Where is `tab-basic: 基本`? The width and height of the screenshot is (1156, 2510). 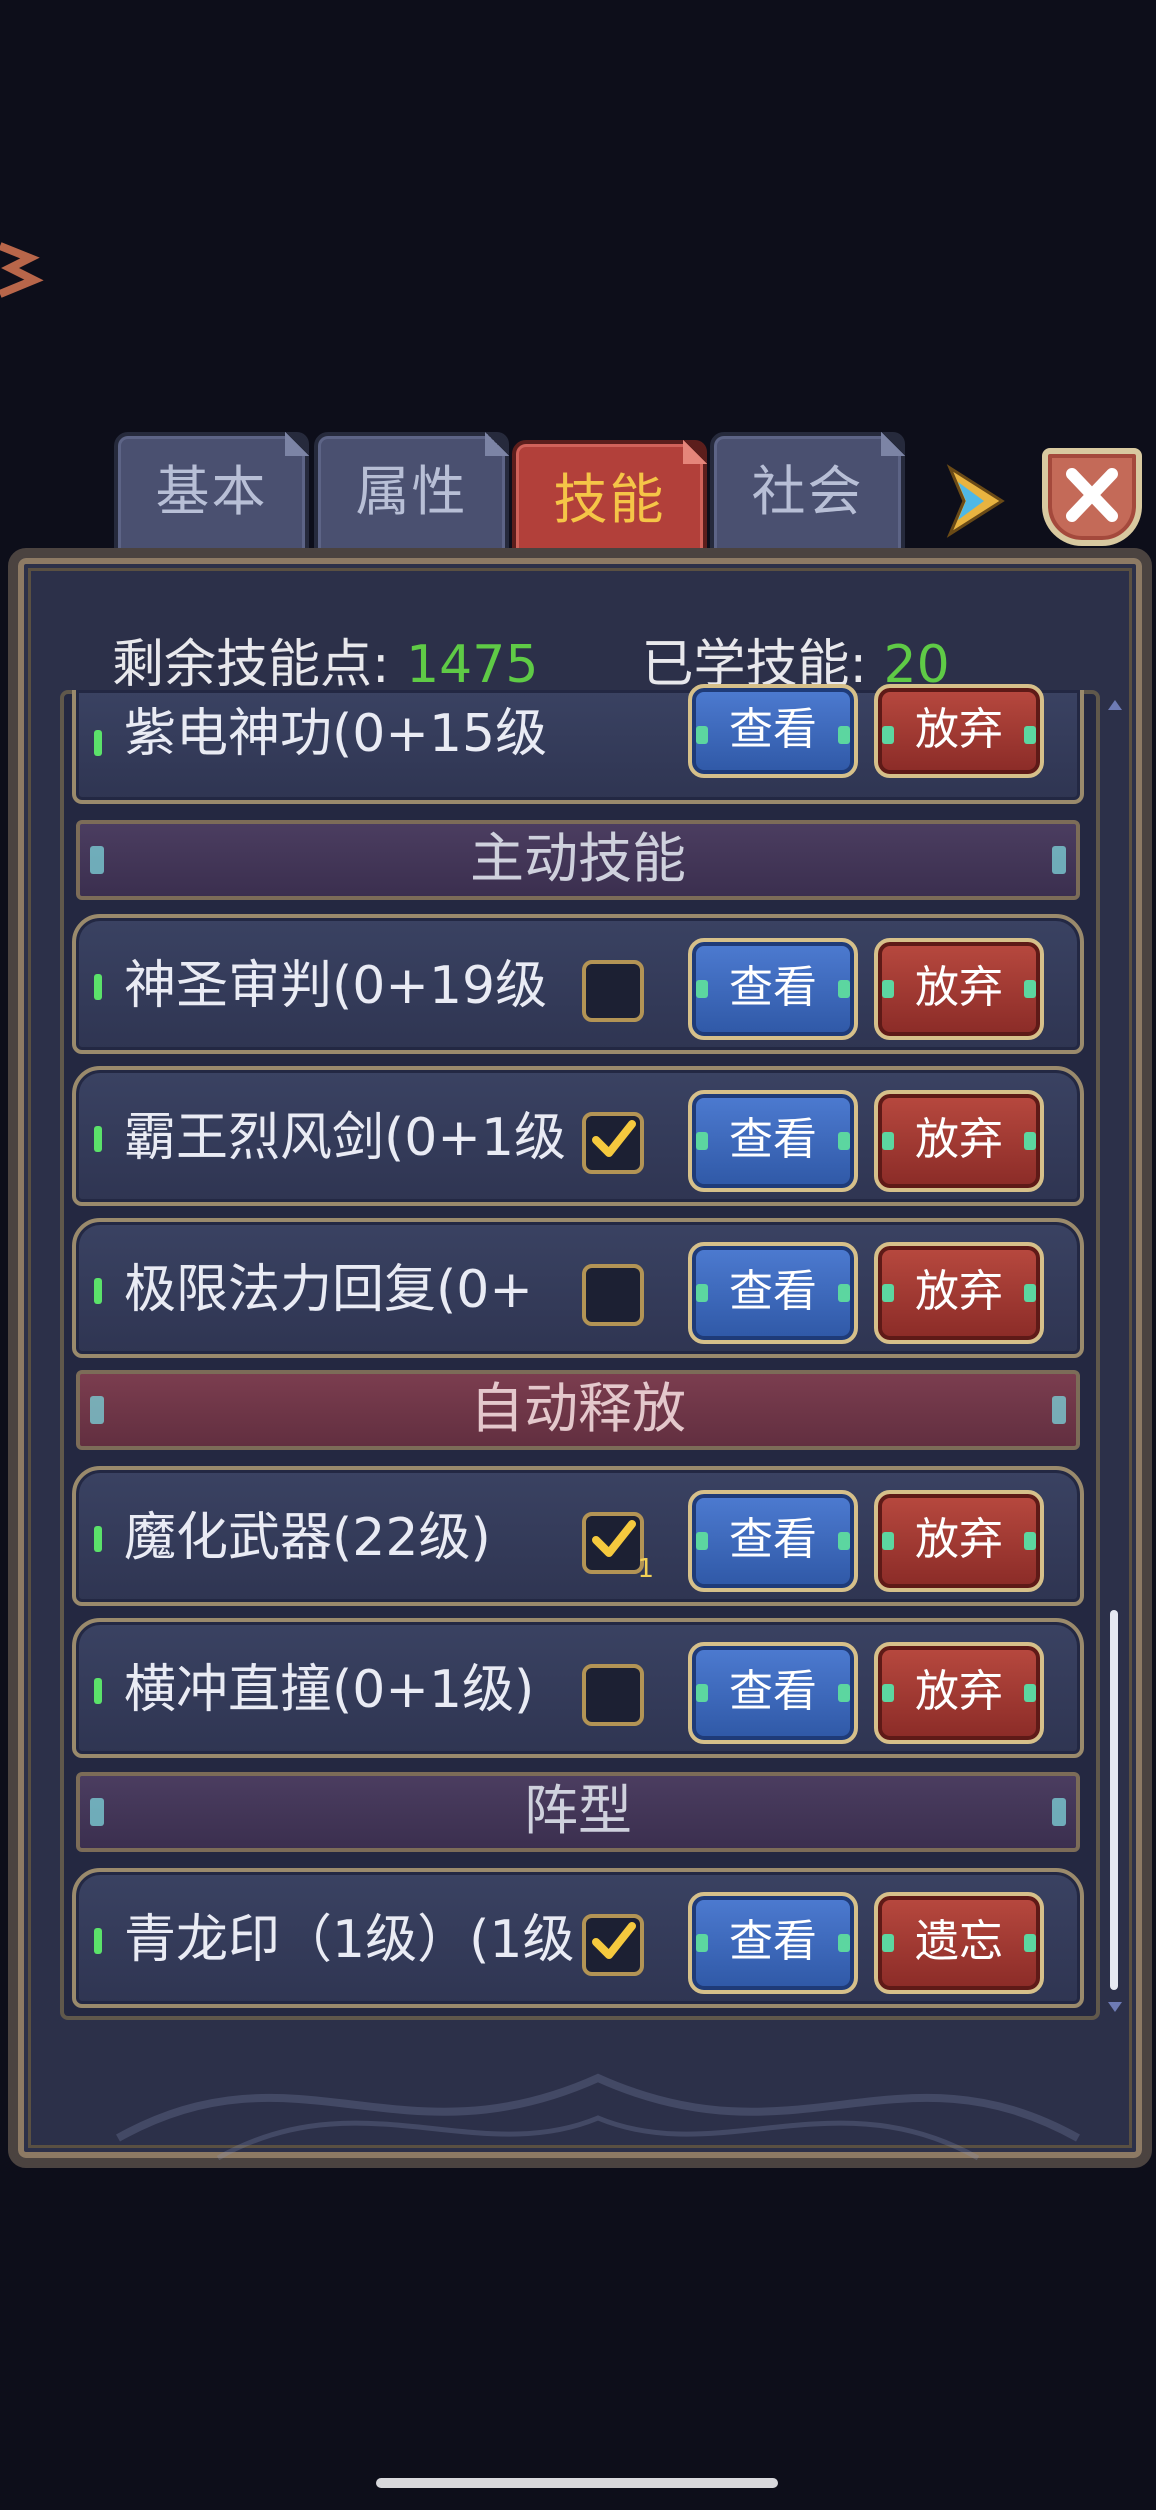 tab-basic: 基本 is located at coordinates (211, 494).